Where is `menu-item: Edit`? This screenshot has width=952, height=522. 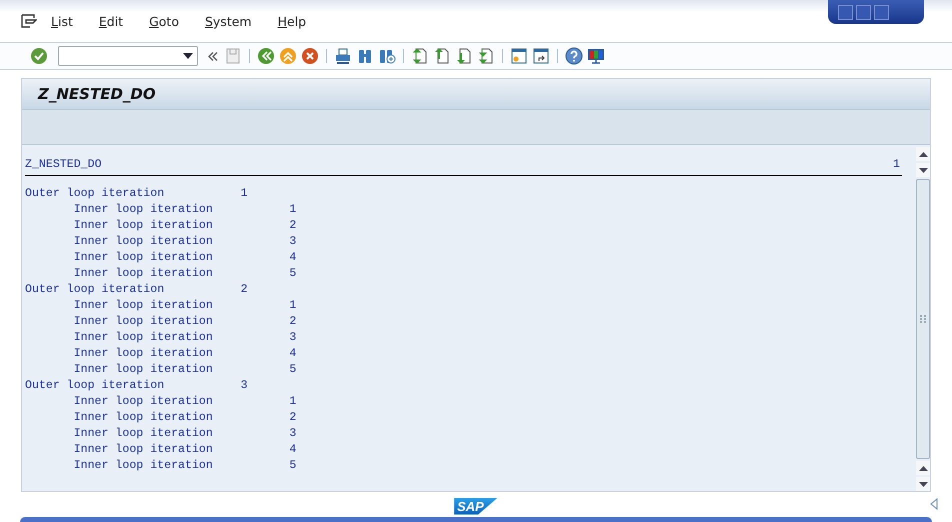 menu-item: Edit is located at coordinates (111, 21).